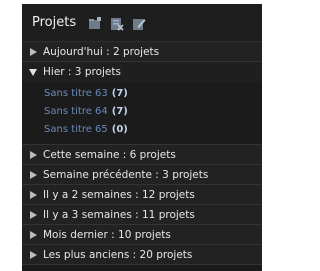  Describe the element at coordinates (76, 111) in the screenshot. I see `project-name: Sans titre 64` at that location.